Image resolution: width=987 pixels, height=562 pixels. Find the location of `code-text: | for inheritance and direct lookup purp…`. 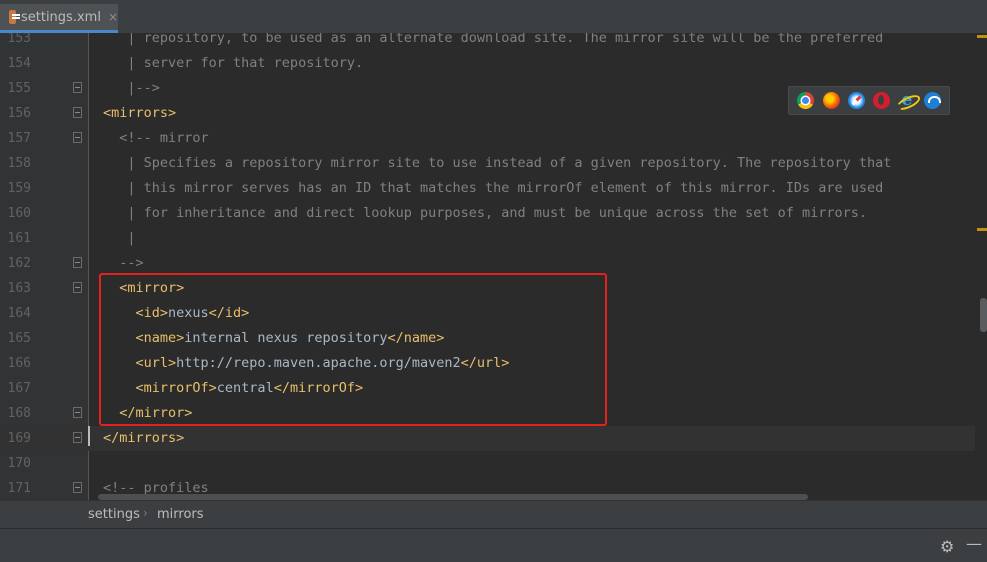

code-text: | for inheritance and direct lookup purp… is located at coordinates (485, 213).